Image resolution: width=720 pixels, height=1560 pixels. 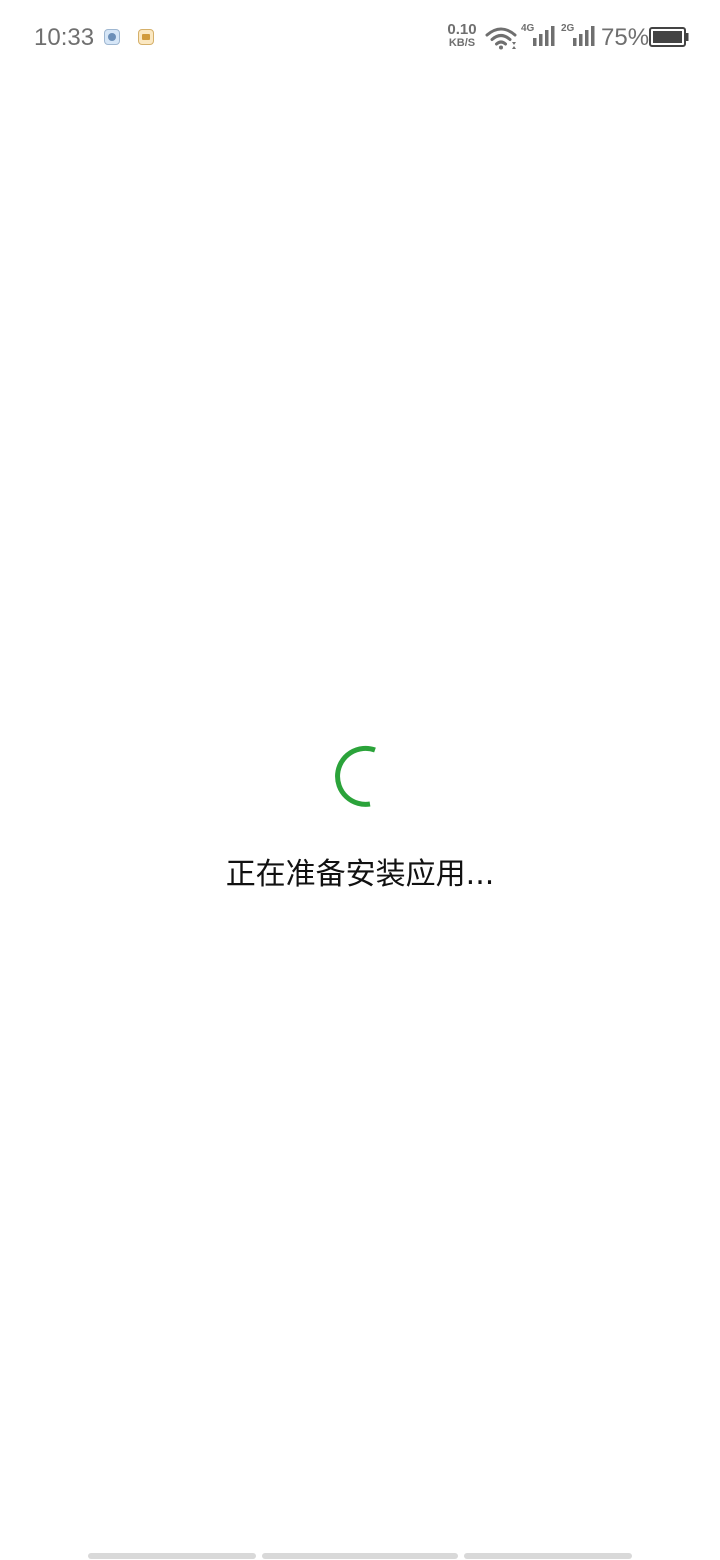 I want to click on wifi-icon, so click(x=501, y=38).